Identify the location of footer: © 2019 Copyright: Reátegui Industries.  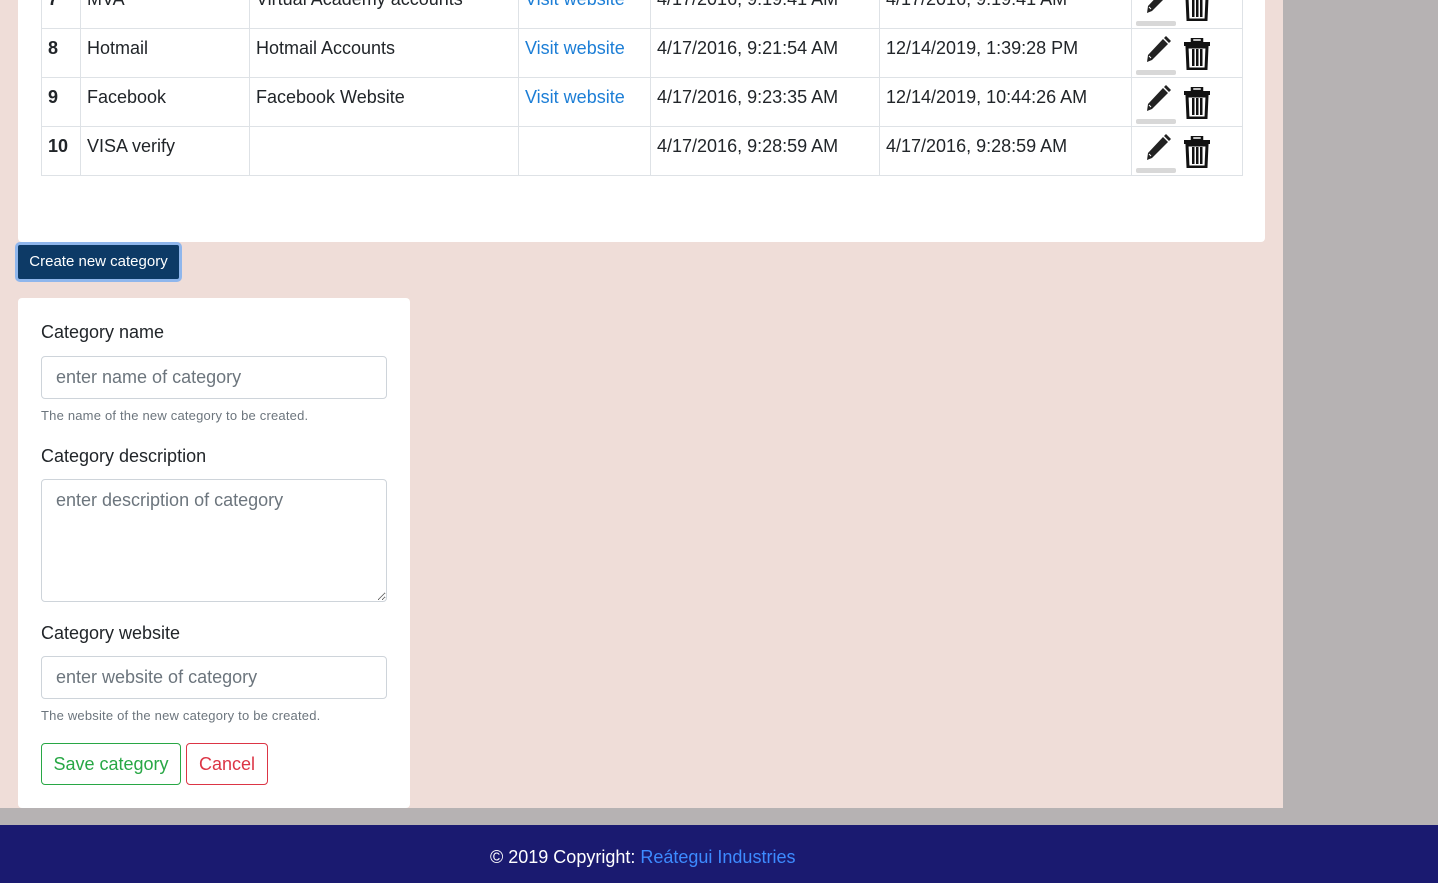
(719, 854).